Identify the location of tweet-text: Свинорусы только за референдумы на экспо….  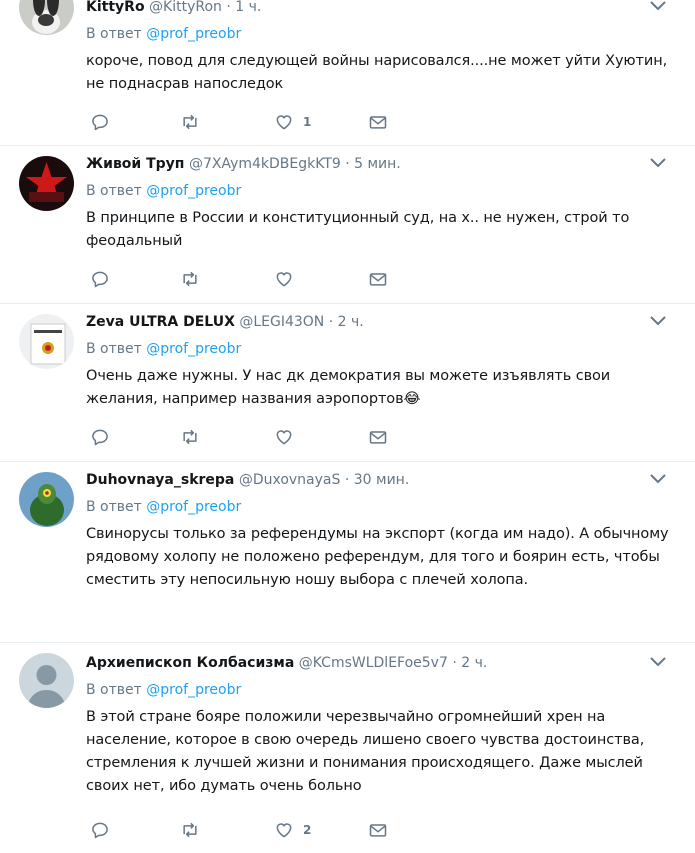
(377, 557).